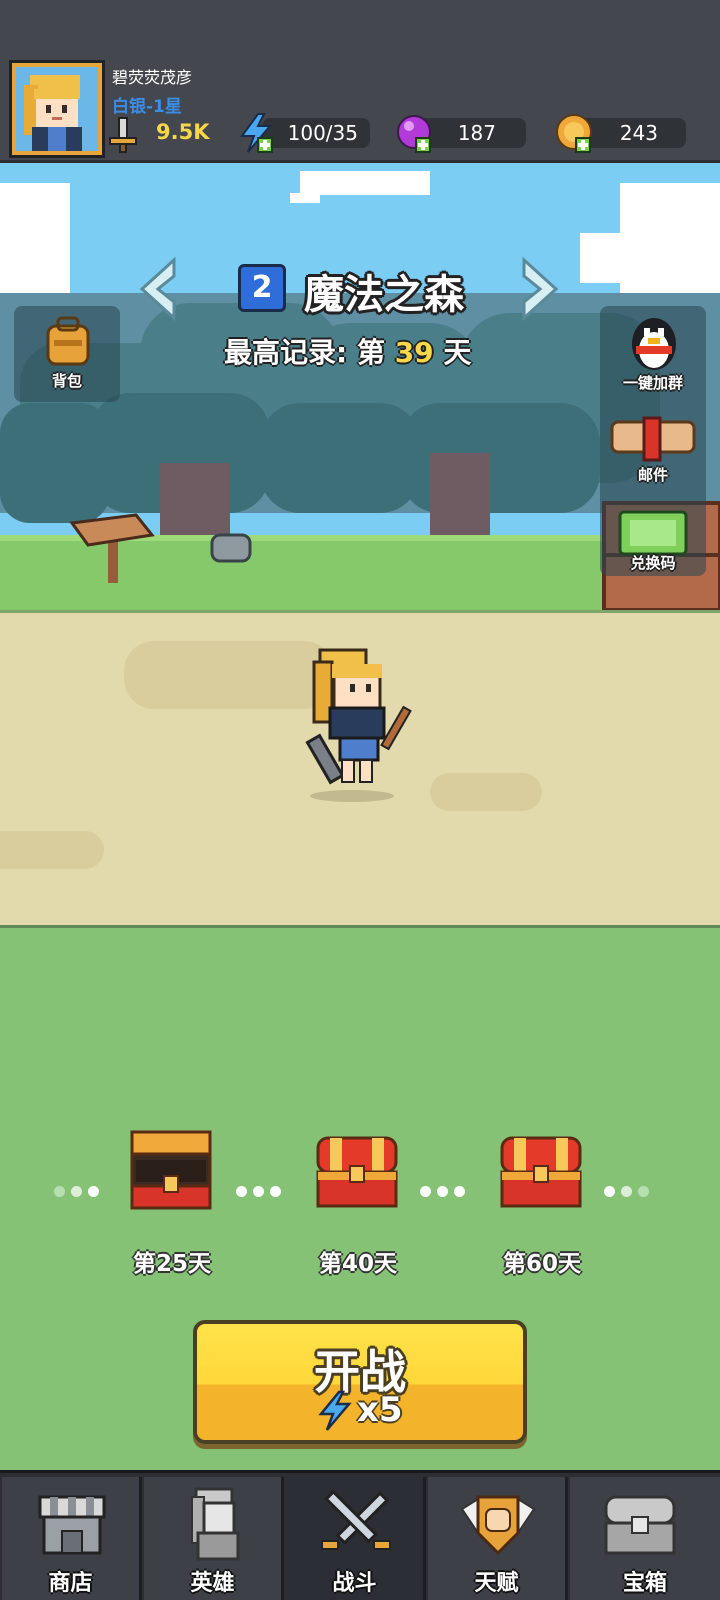 This screenshot has width=720, height=1600. Describe the element at coordinates (354, 1583) in the screenshot. I see `tab-battle-label: 战斗` at that location.